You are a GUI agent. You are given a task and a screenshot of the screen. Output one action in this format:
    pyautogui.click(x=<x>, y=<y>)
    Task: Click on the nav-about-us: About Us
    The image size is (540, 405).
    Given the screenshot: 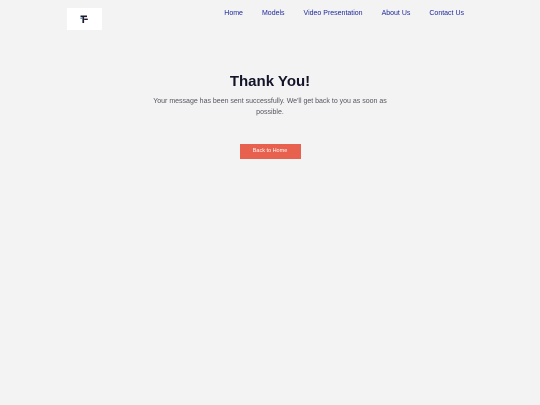 What is the action you would take?
    pyautogui.click(x=396, y=14)
    